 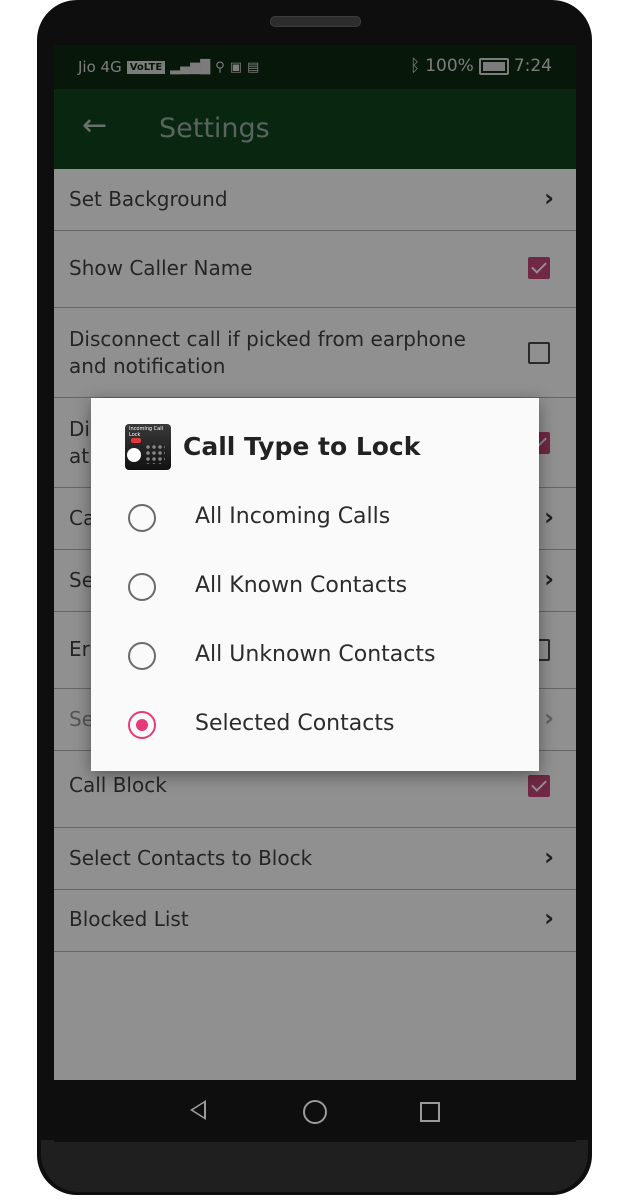 I want to click on app-icon: Incoming Call Lock, so click(x=148, y=447).